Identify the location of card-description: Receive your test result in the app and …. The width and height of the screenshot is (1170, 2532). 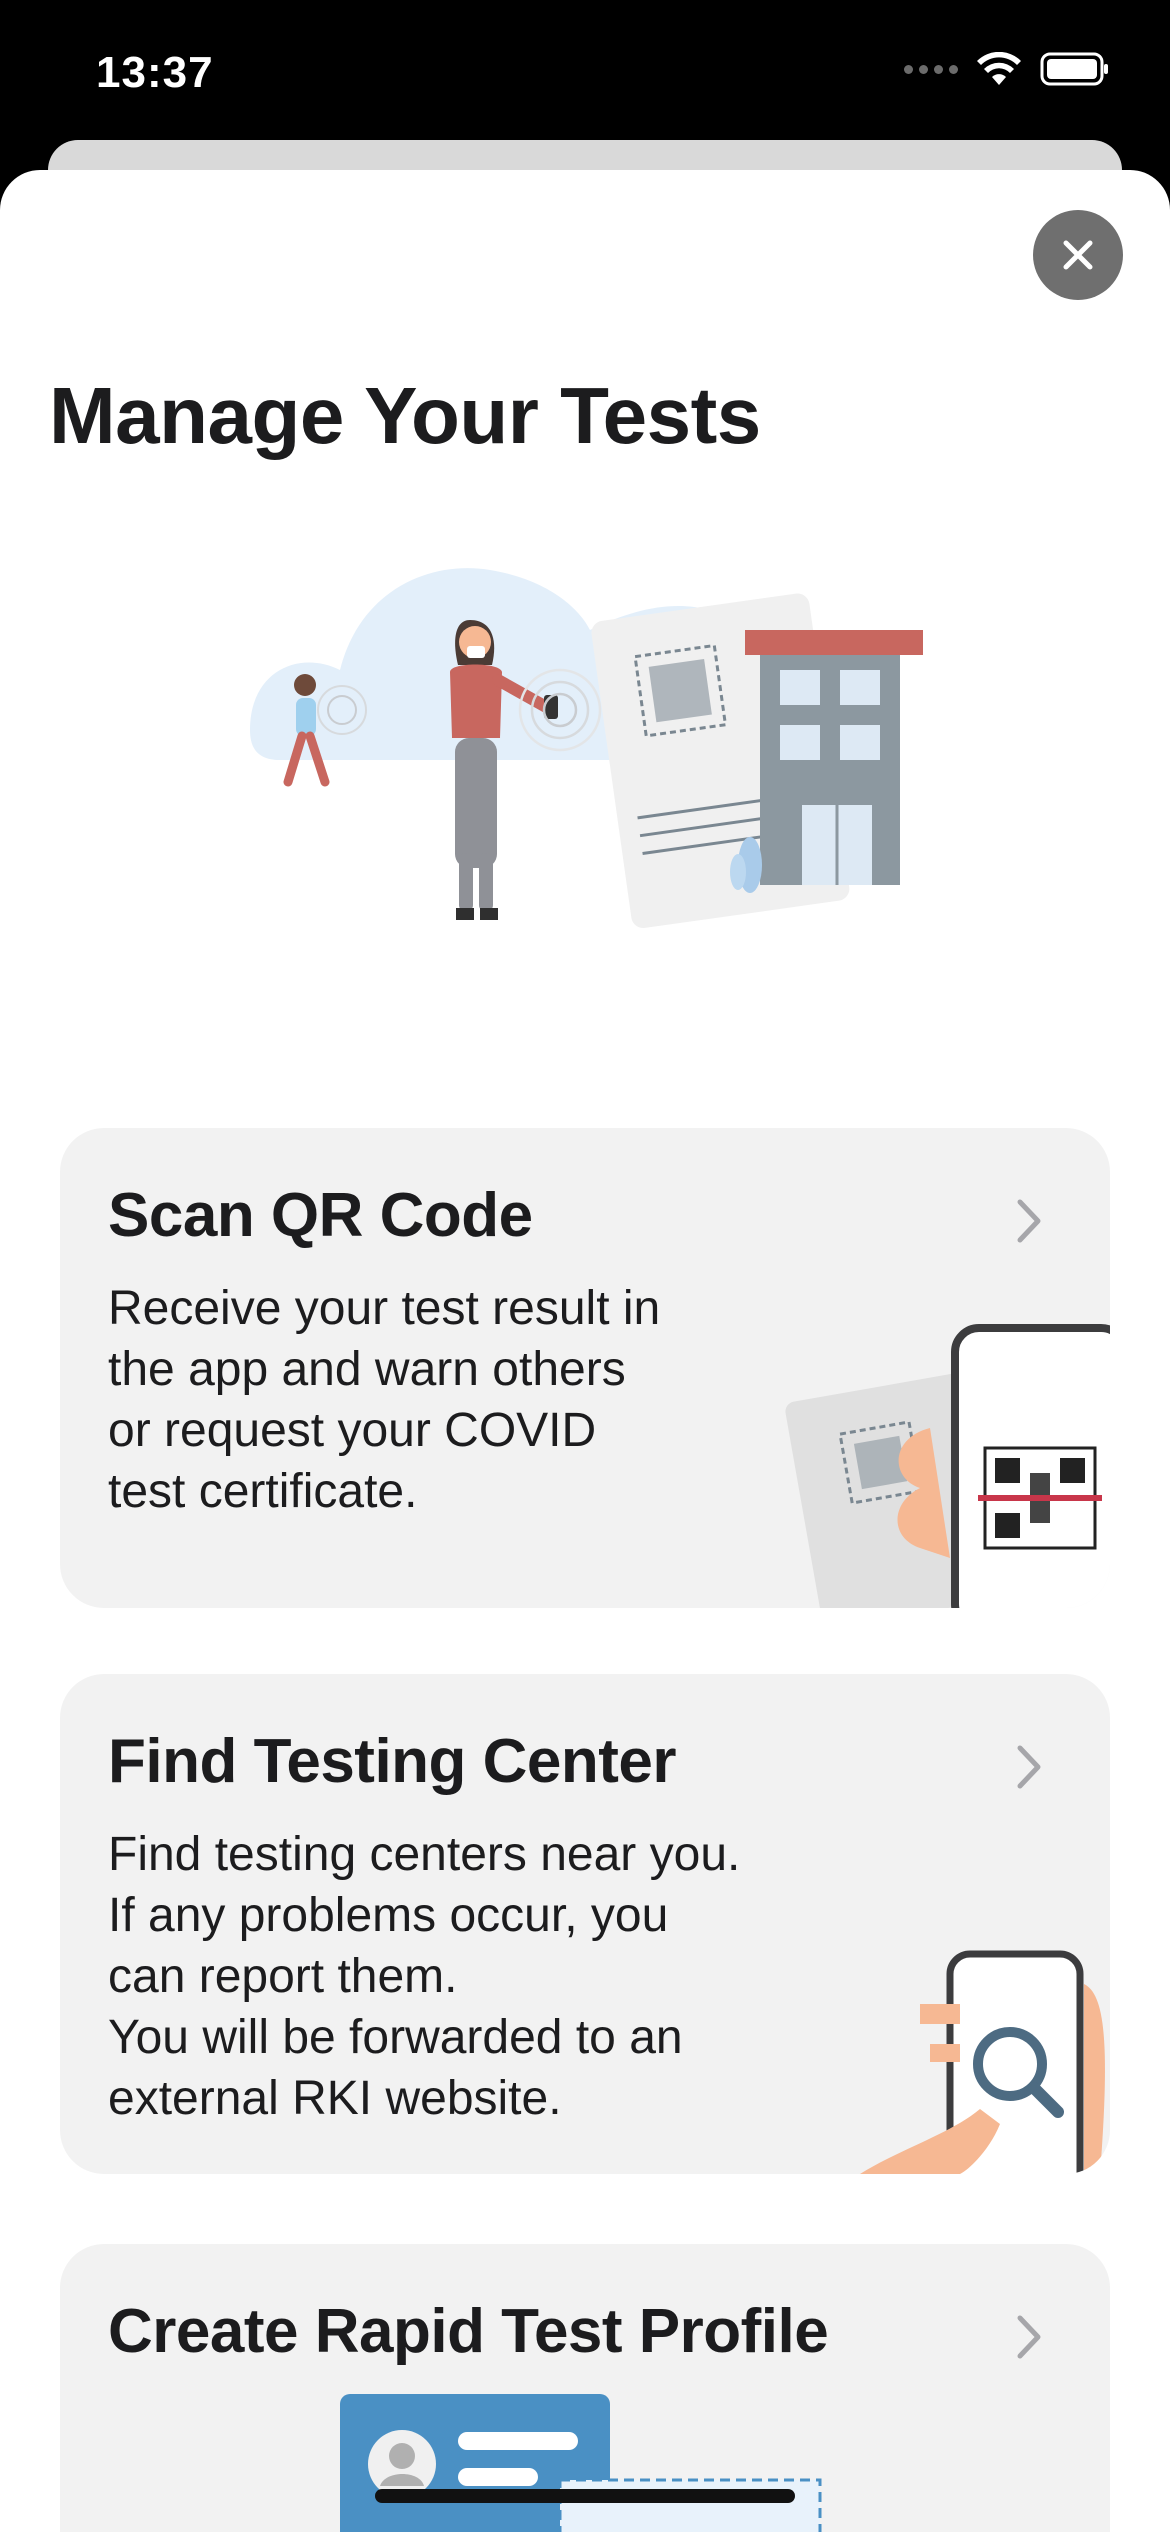
(384, 1400).